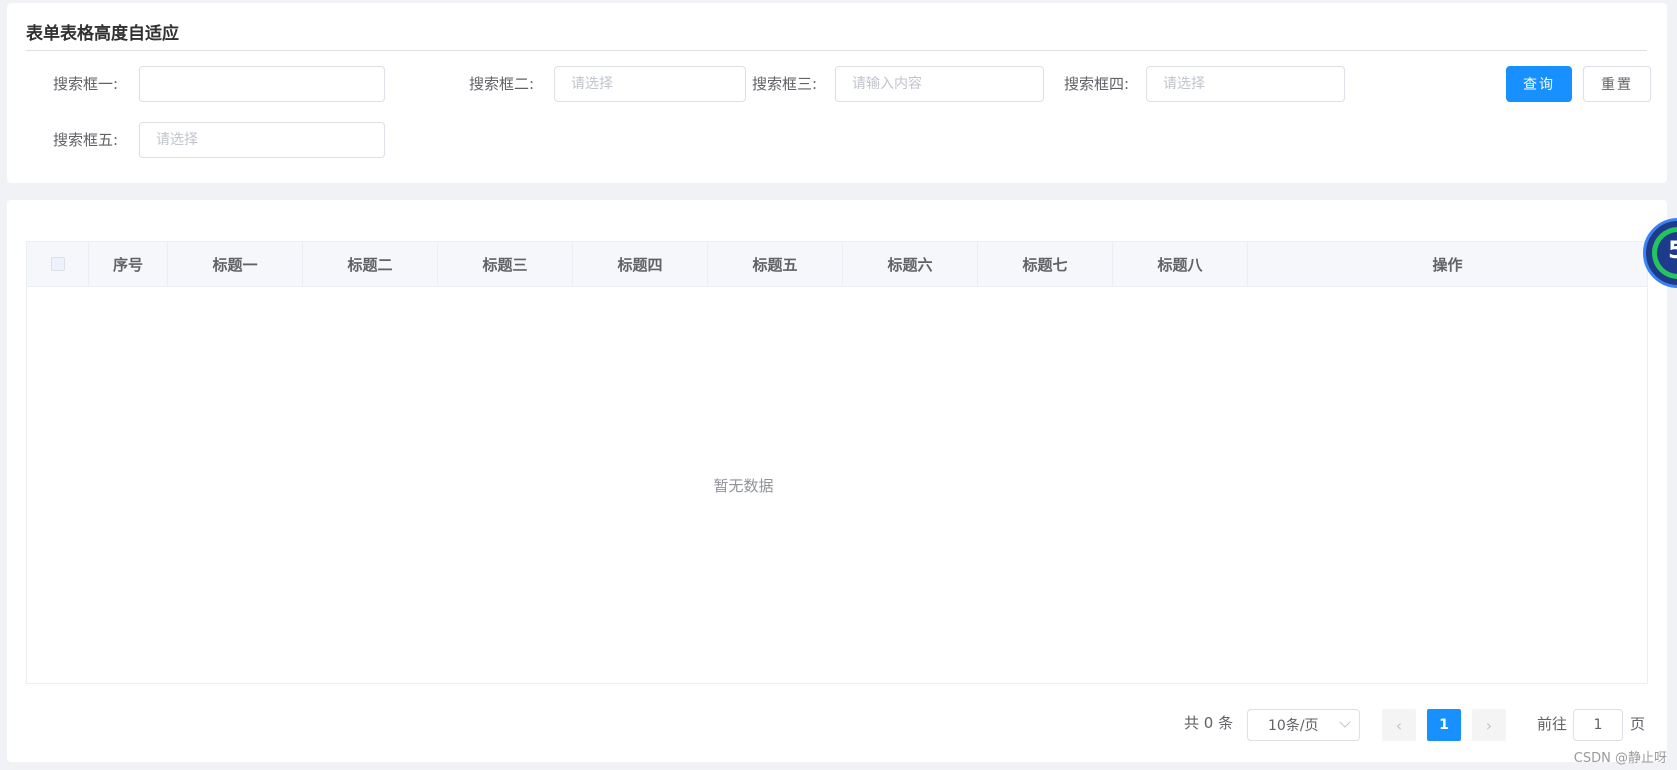 This screenshot has width=1677, height=770. Describe the element at coordinates (505, 264) in the screenshot. I see `column-header: 标题三` at that location.